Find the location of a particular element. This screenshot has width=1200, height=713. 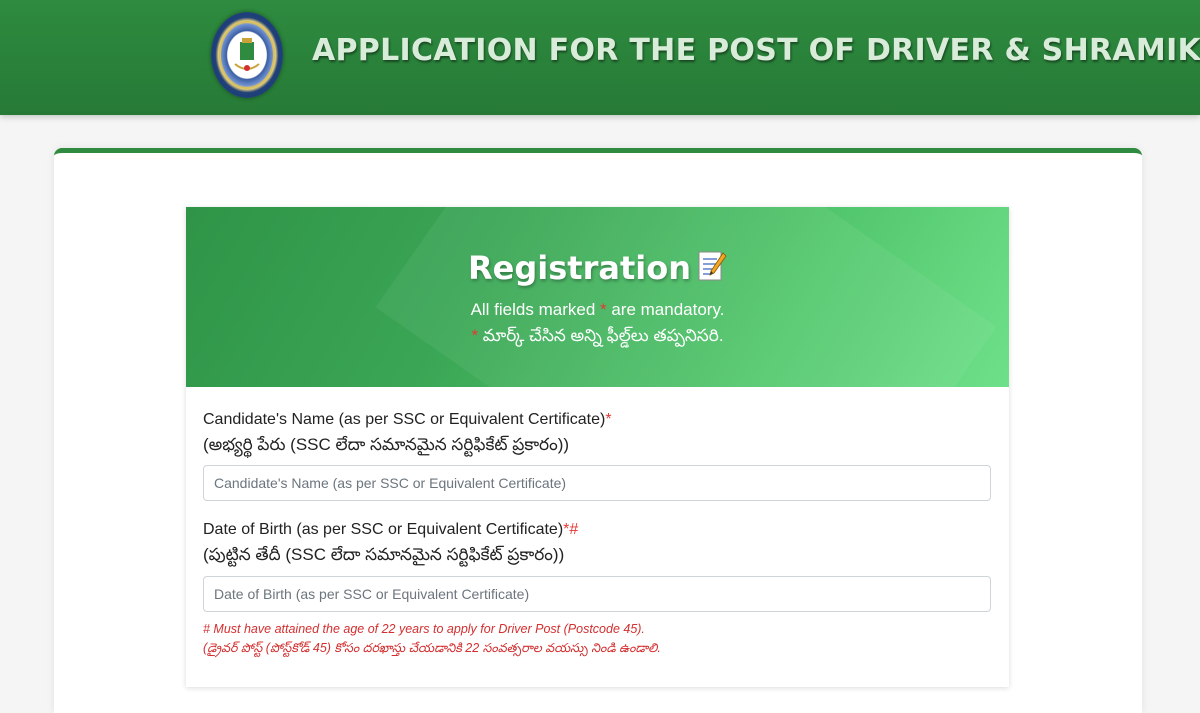

memo-icon is located at coordinates (712, 266).